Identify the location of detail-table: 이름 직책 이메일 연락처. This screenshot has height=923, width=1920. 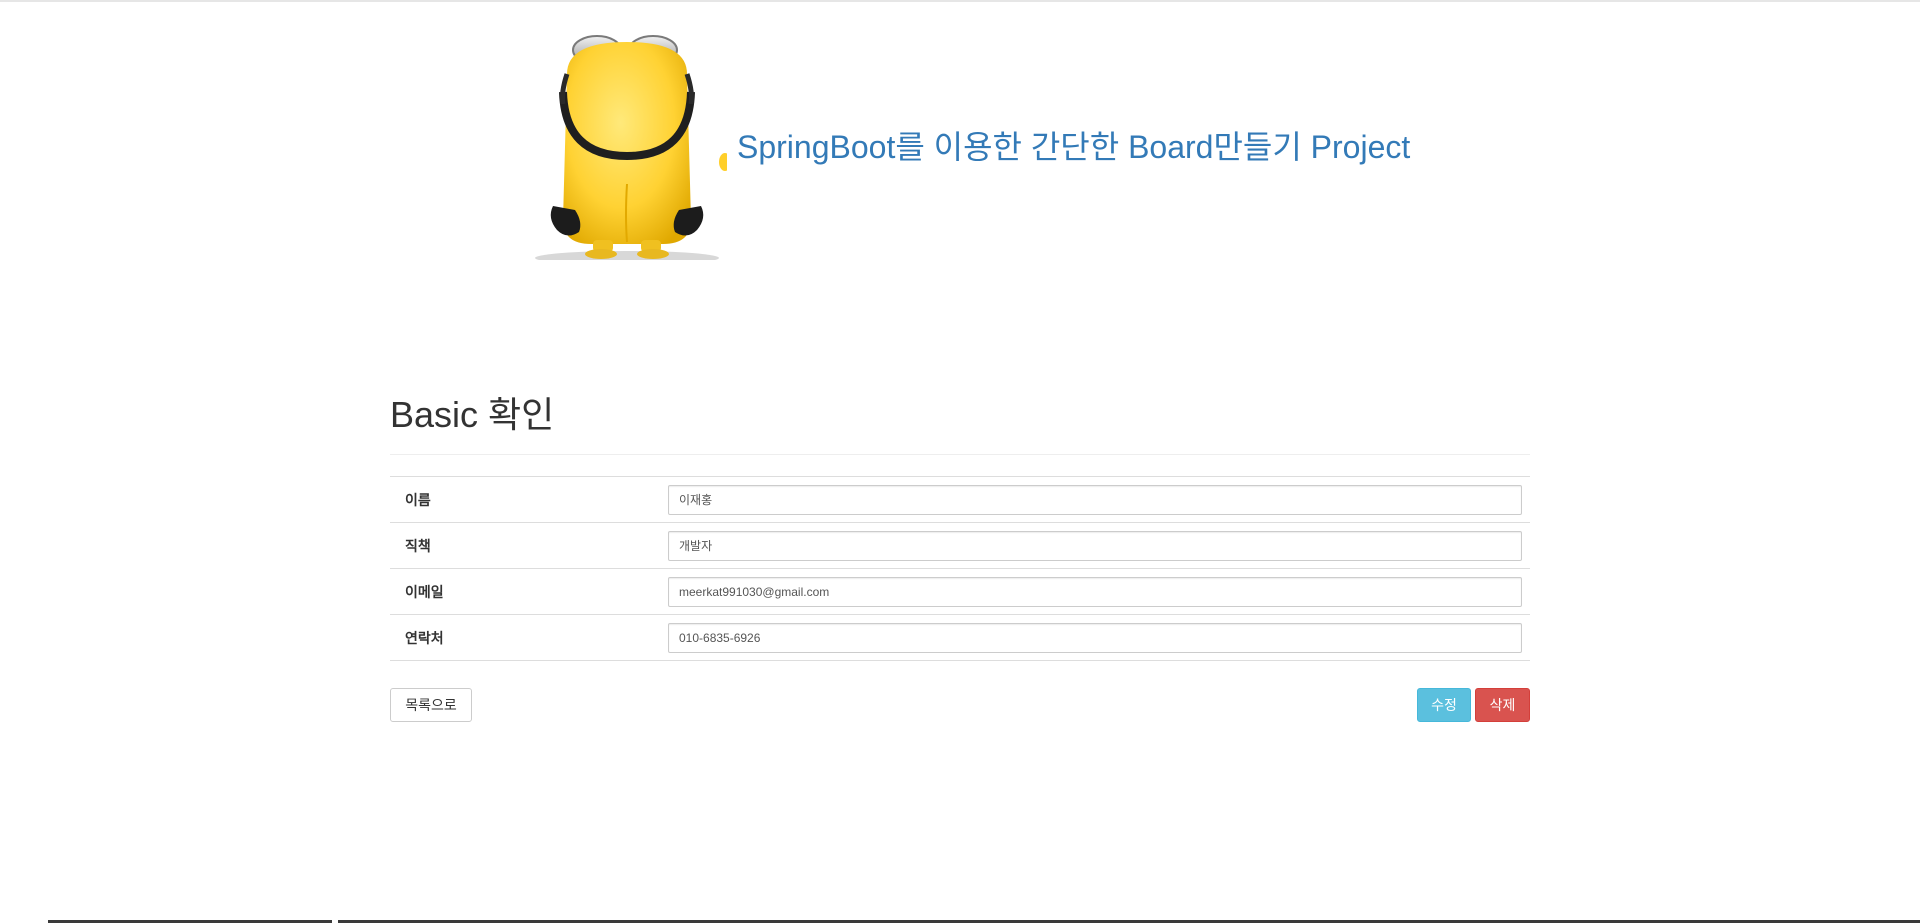
(960, 568).